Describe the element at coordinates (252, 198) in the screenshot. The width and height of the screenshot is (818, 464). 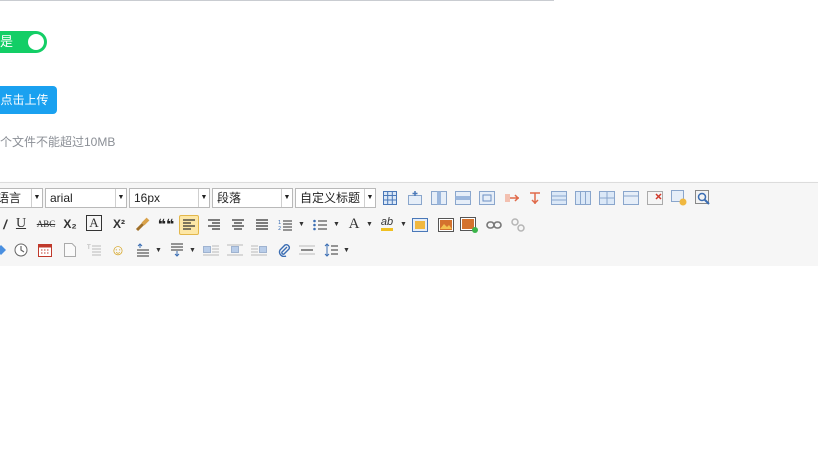
I see `paragraph-select: 段落 ▼` at that location.